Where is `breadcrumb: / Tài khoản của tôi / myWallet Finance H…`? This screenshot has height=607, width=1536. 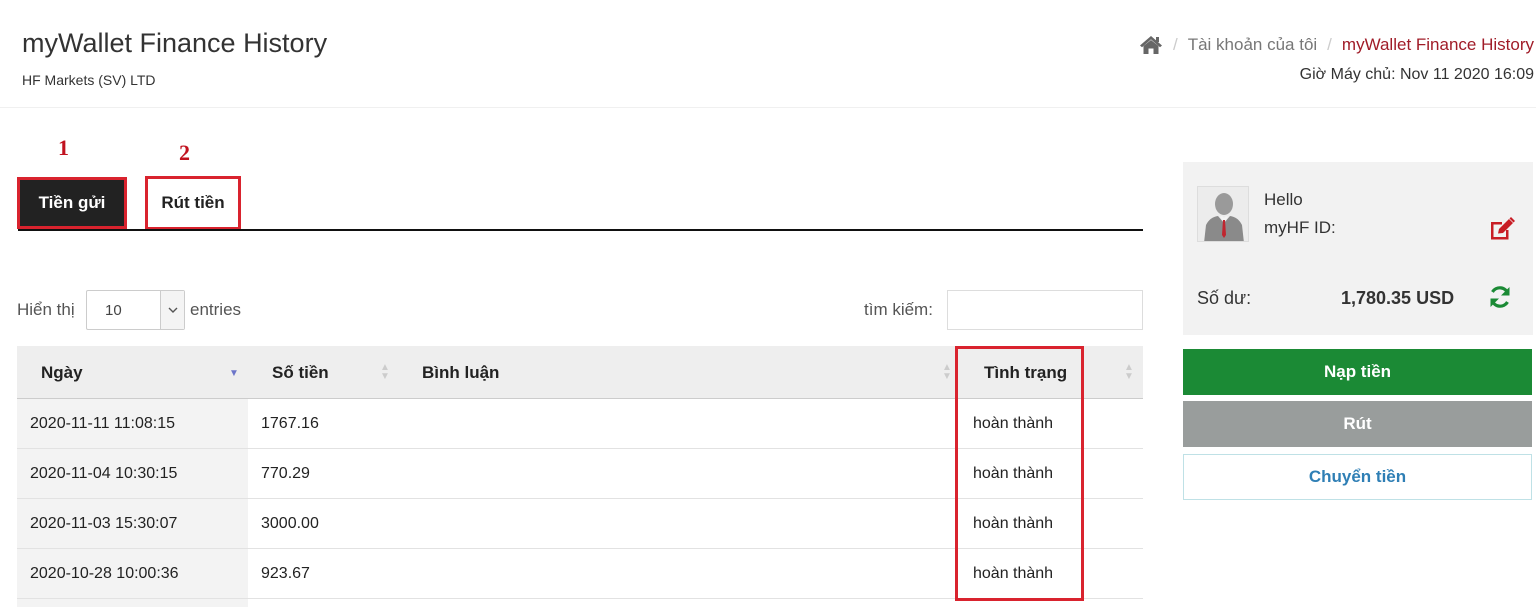
breadcrumb: / Tài khoản của tôi / myWallet Finance H… is located at coordinates (1336, 45).